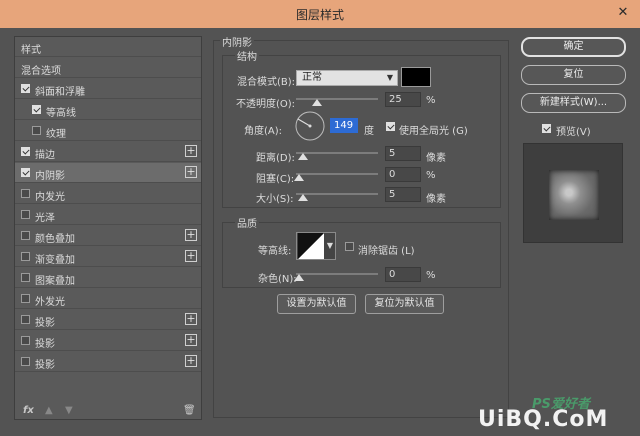 This screenshot has height=436, width=640. I want to click on close-icon: ✕, so click(623, 13).